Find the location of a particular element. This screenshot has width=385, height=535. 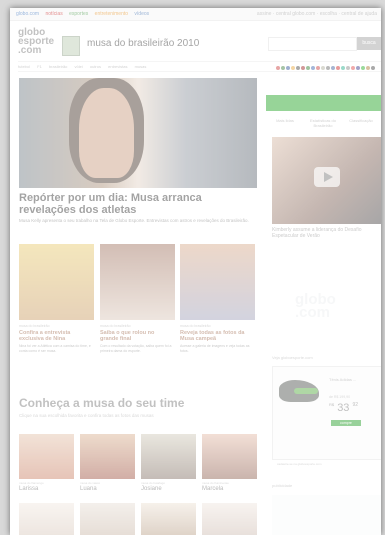

muse-name: Josiane is located at coordinates (151, 489).